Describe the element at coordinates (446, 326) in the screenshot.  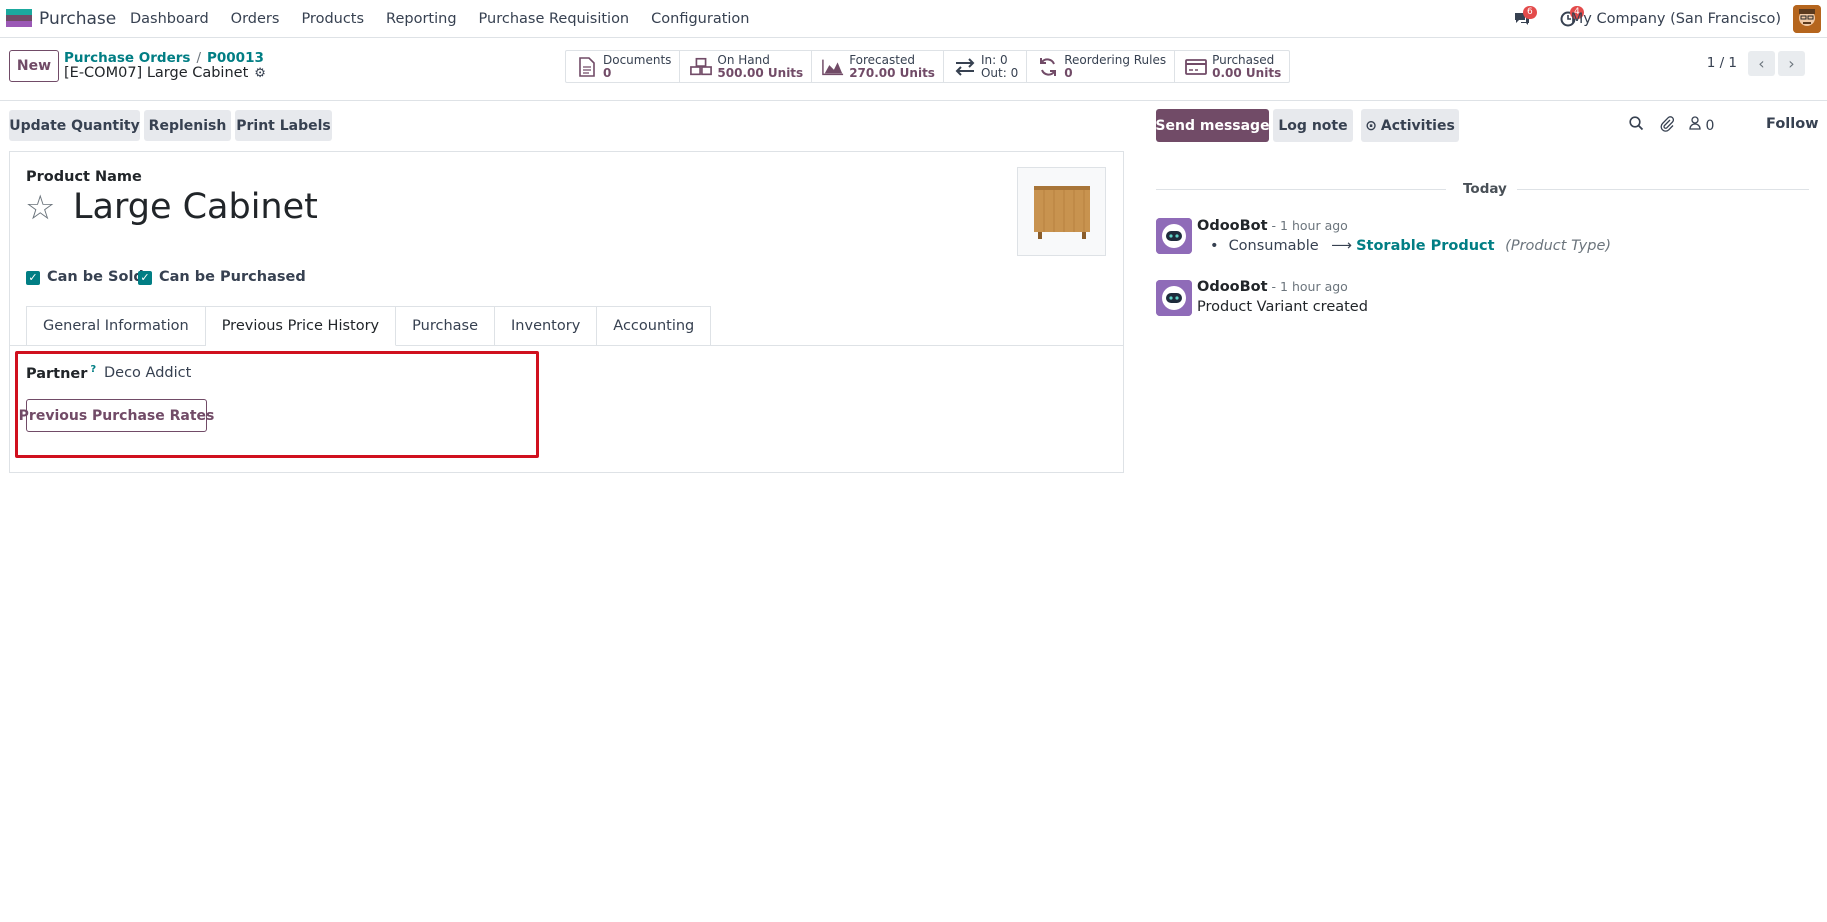
I see `tab-purchase: Purchase` at that location.